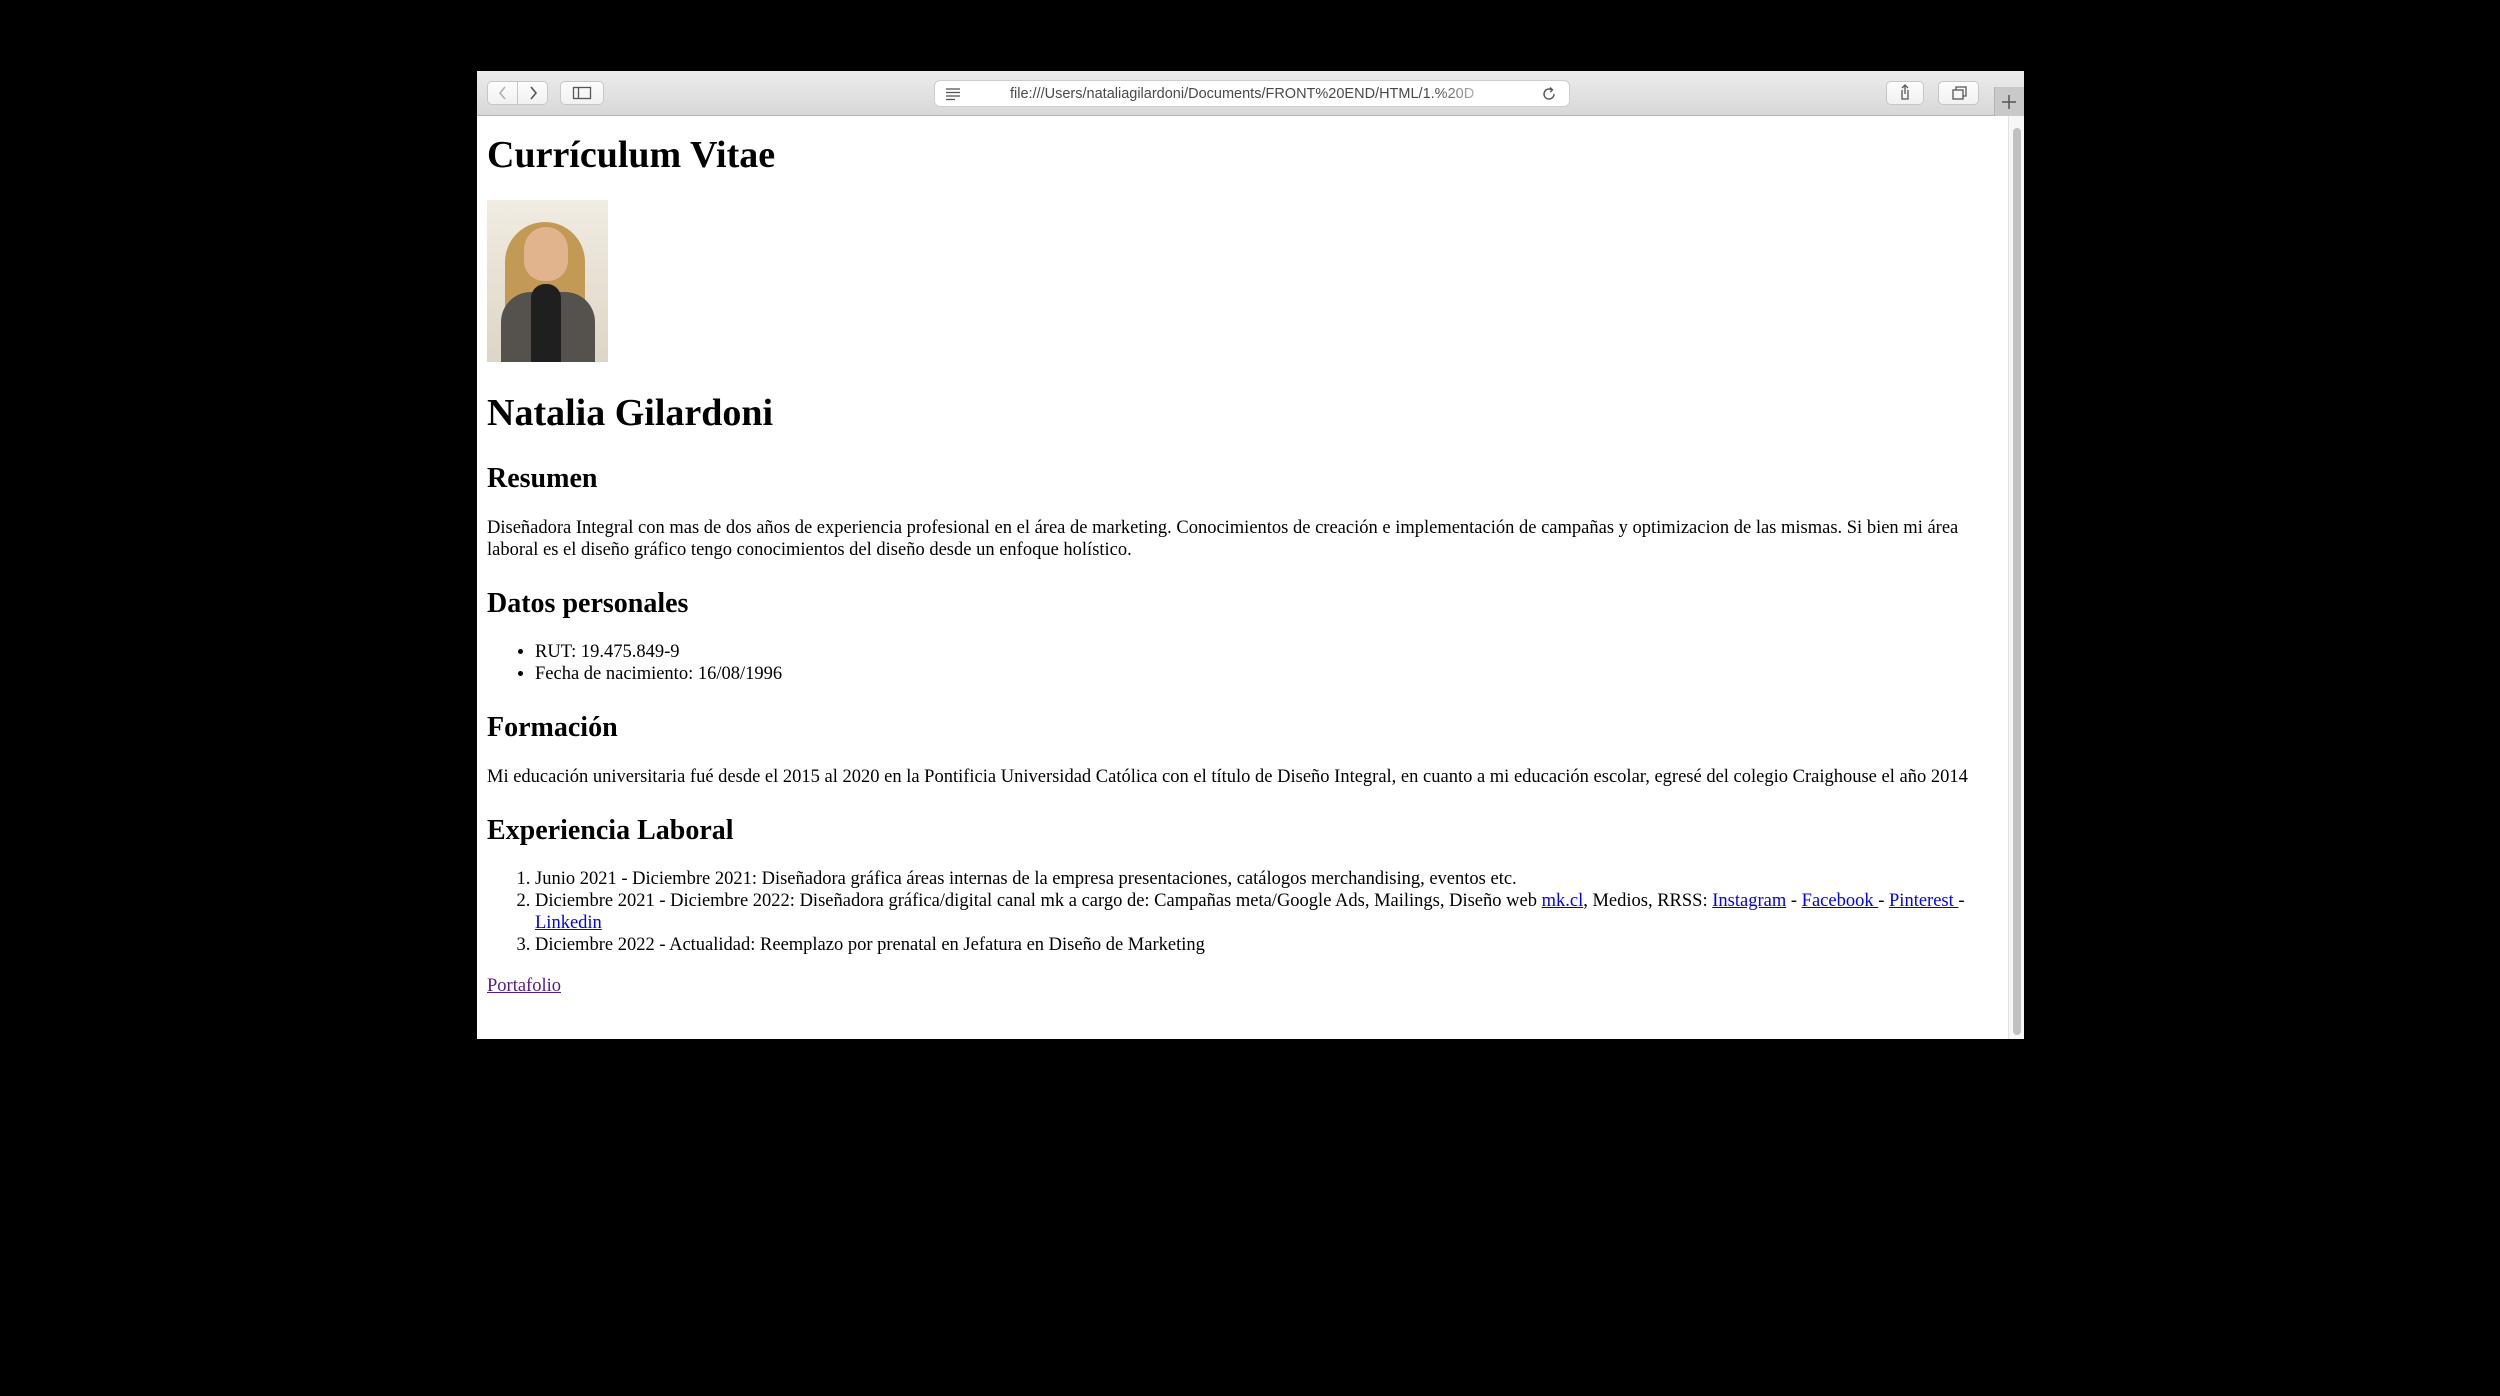 This screenshot has height=1396, width=2500. Describe the element at coordinates (610, 830) in the screenshot. I see `experiencia-heading: Experiencia Laboral` at that location.